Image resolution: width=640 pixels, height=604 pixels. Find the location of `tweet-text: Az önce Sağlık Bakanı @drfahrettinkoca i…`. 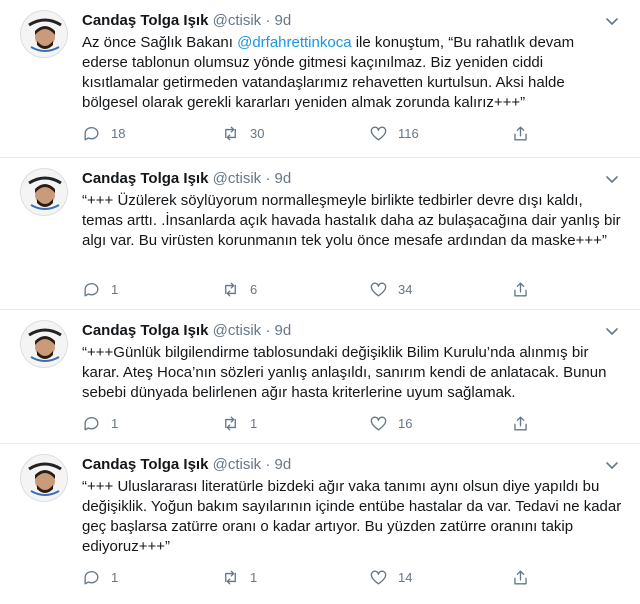

tweet-text: Az önce Sağlık Bakanı @drfahrettinkoca i… is located at coordinates (352, 73).